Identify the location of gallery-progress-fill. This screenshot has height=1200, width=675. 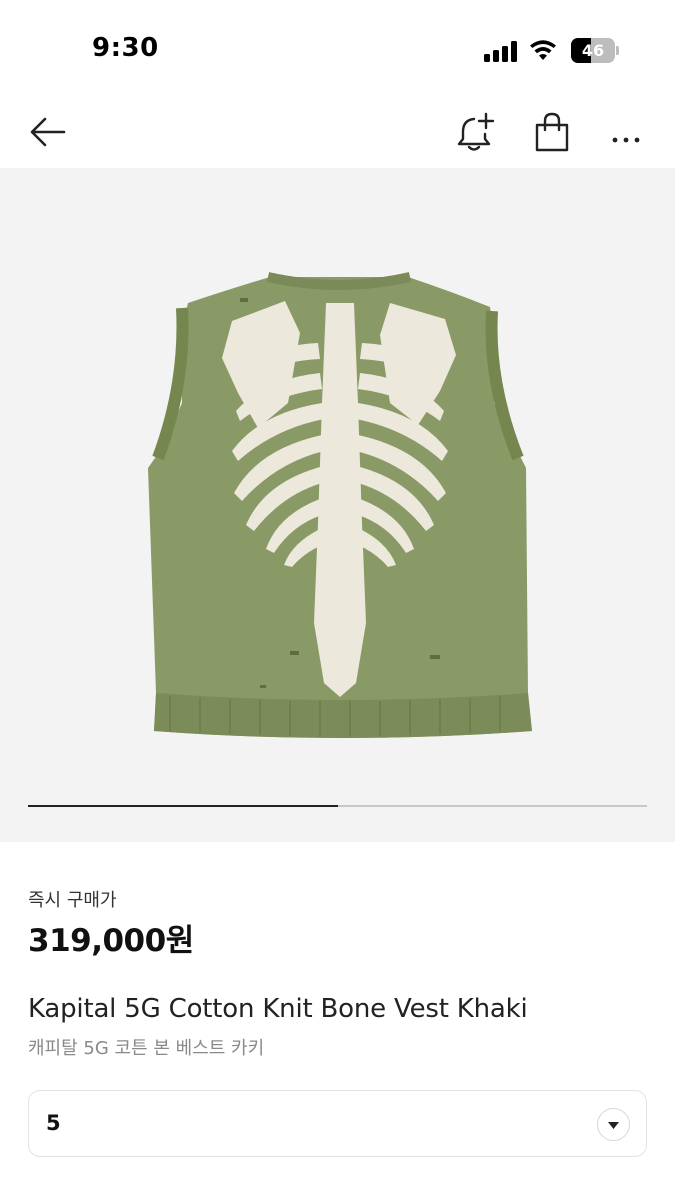
(183, 806).